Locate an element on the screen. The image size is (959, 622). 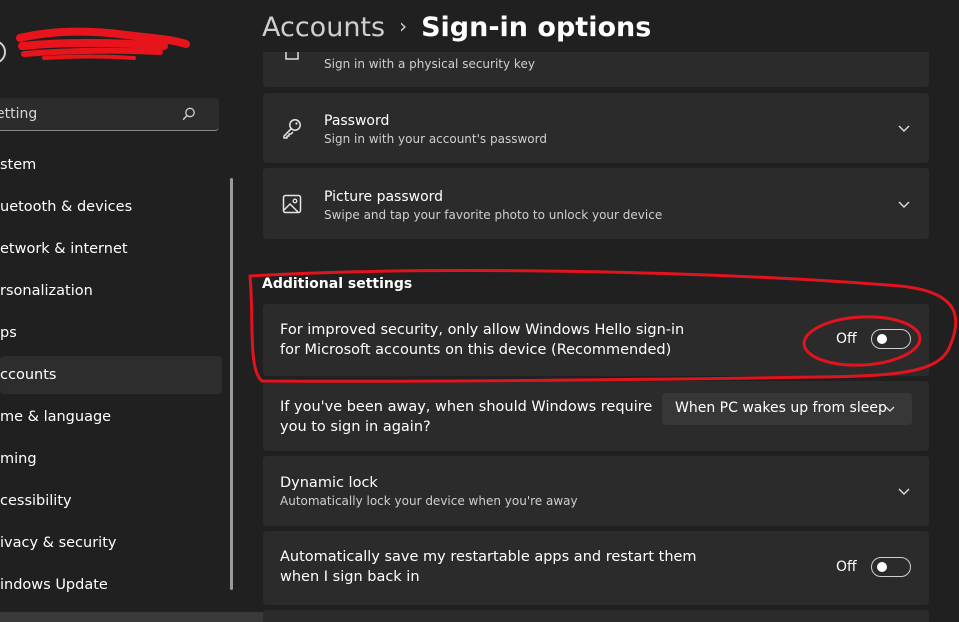
sidebar-item-gaming: ming is located at coordinates (111, 459).